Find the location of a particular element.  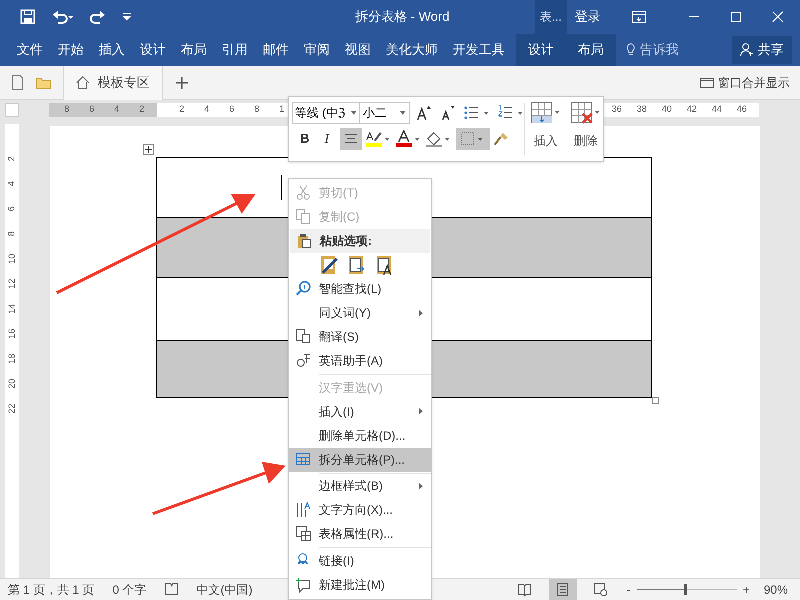

tell-me-button: 告诉我 is located at coordinates (652, 50).